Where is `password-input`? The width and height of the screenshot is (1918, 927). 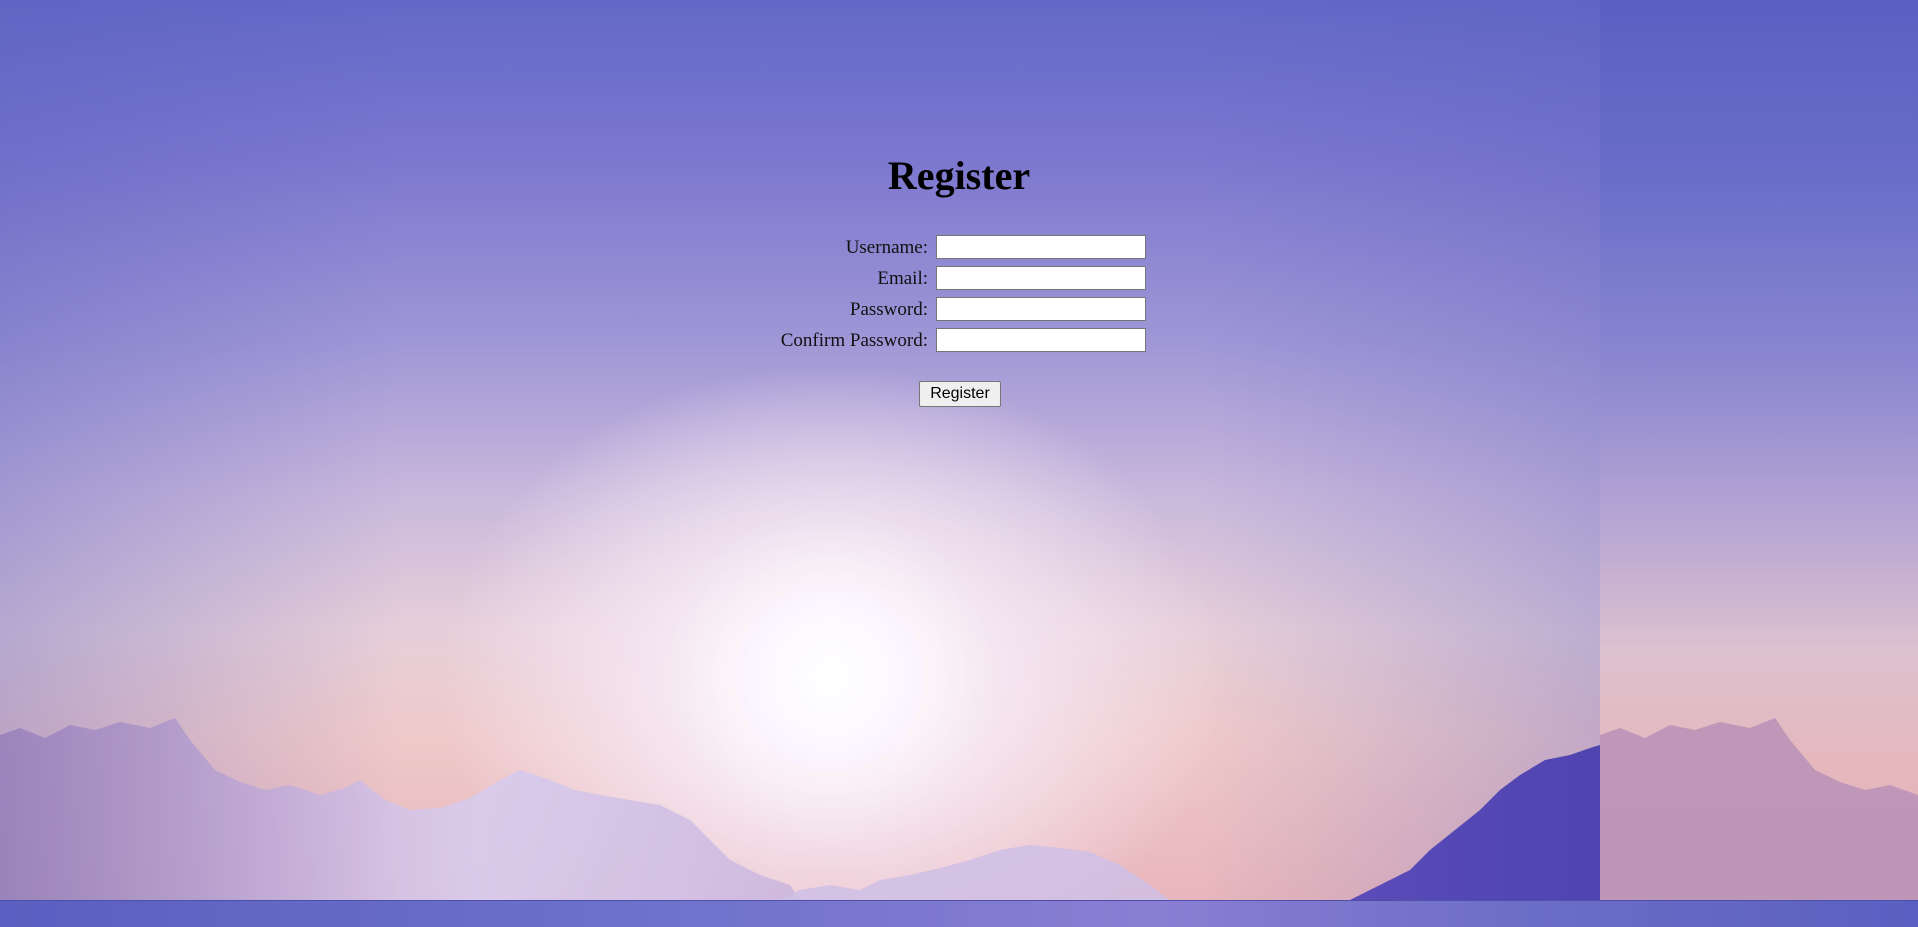
password-input is located at coordinates (1041, 309).